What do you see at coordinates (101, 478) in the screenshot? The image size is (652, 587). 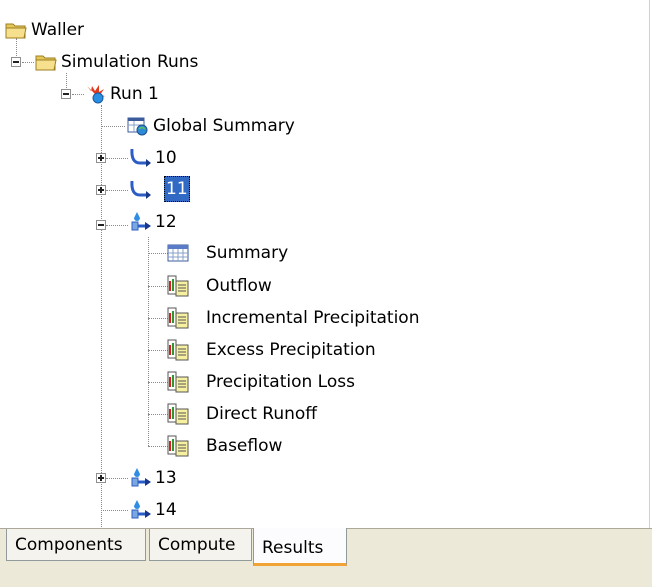 I see `expand-node-13-toggle` at bounding box center [101, 478].